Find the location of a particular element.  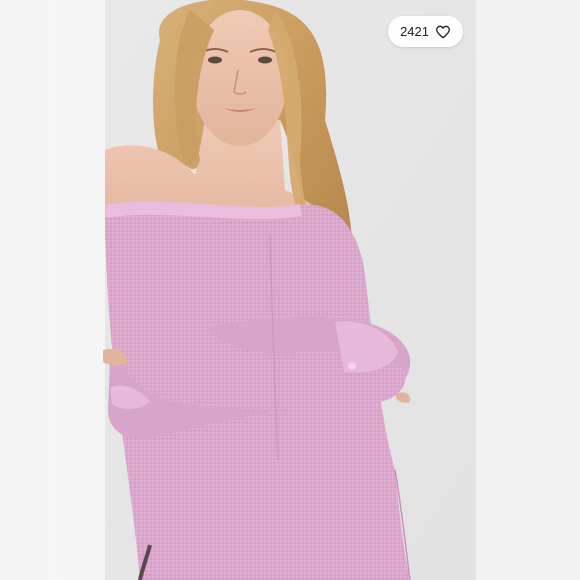

like-button: 2421 is located at coordinates (425, 31).